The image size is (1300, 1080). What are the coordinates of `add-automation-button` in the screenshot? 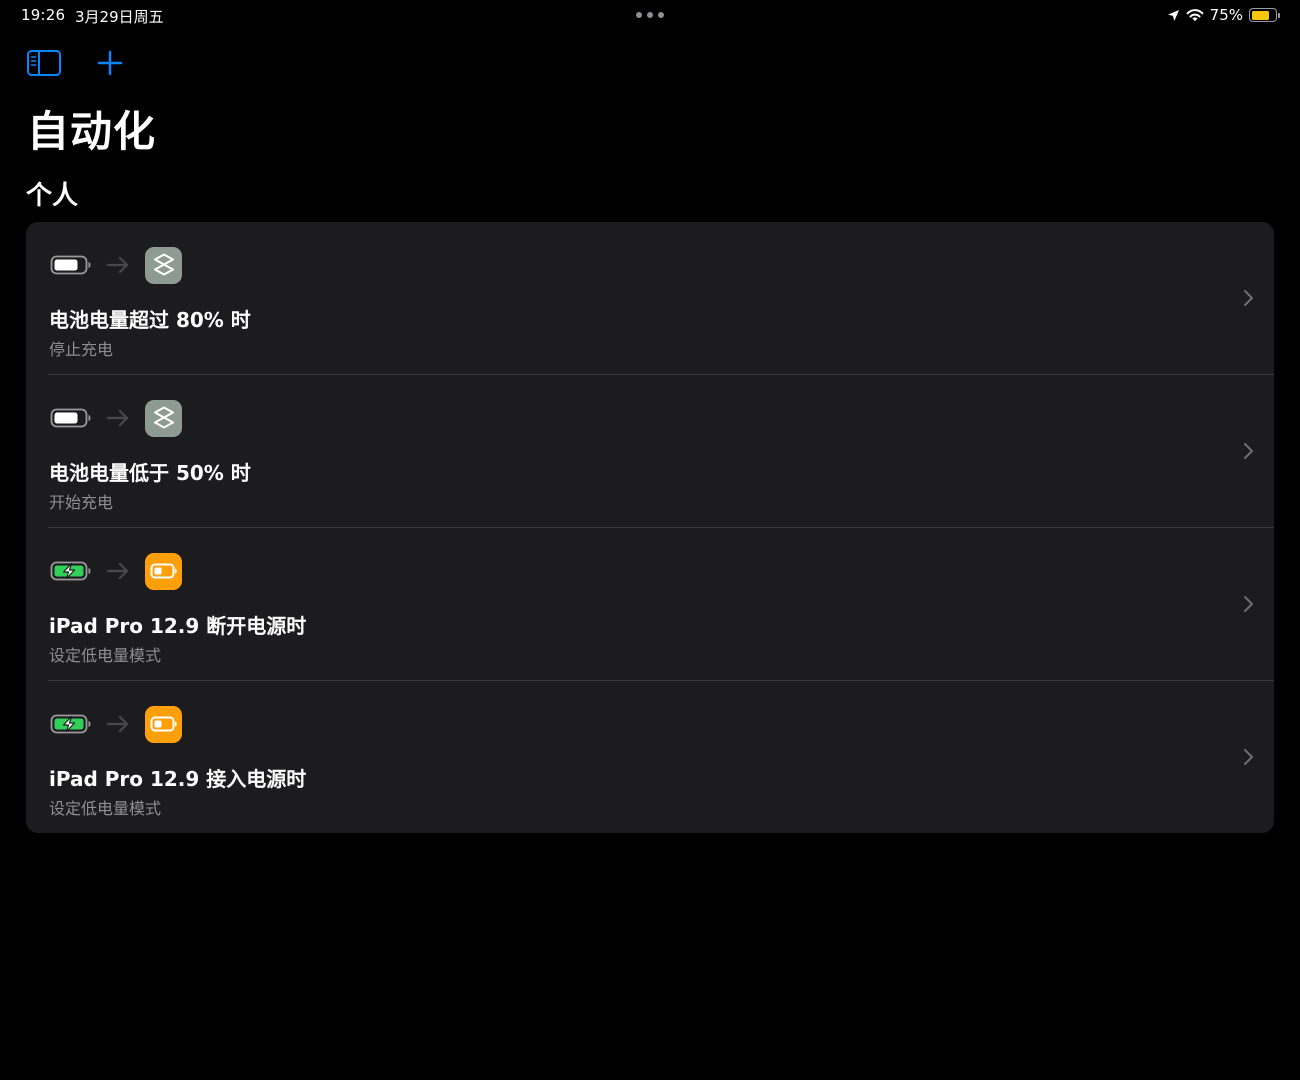 It's located at (110, 63).